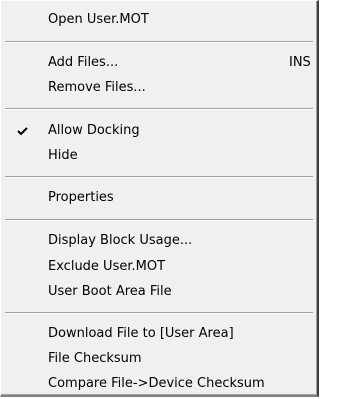 The image size is (341, 399). What do you see at coordinates (141, 333) in the screenshot?
I see `menu-item-label: Download File to [User Area]` at bounding box center [141, 333].